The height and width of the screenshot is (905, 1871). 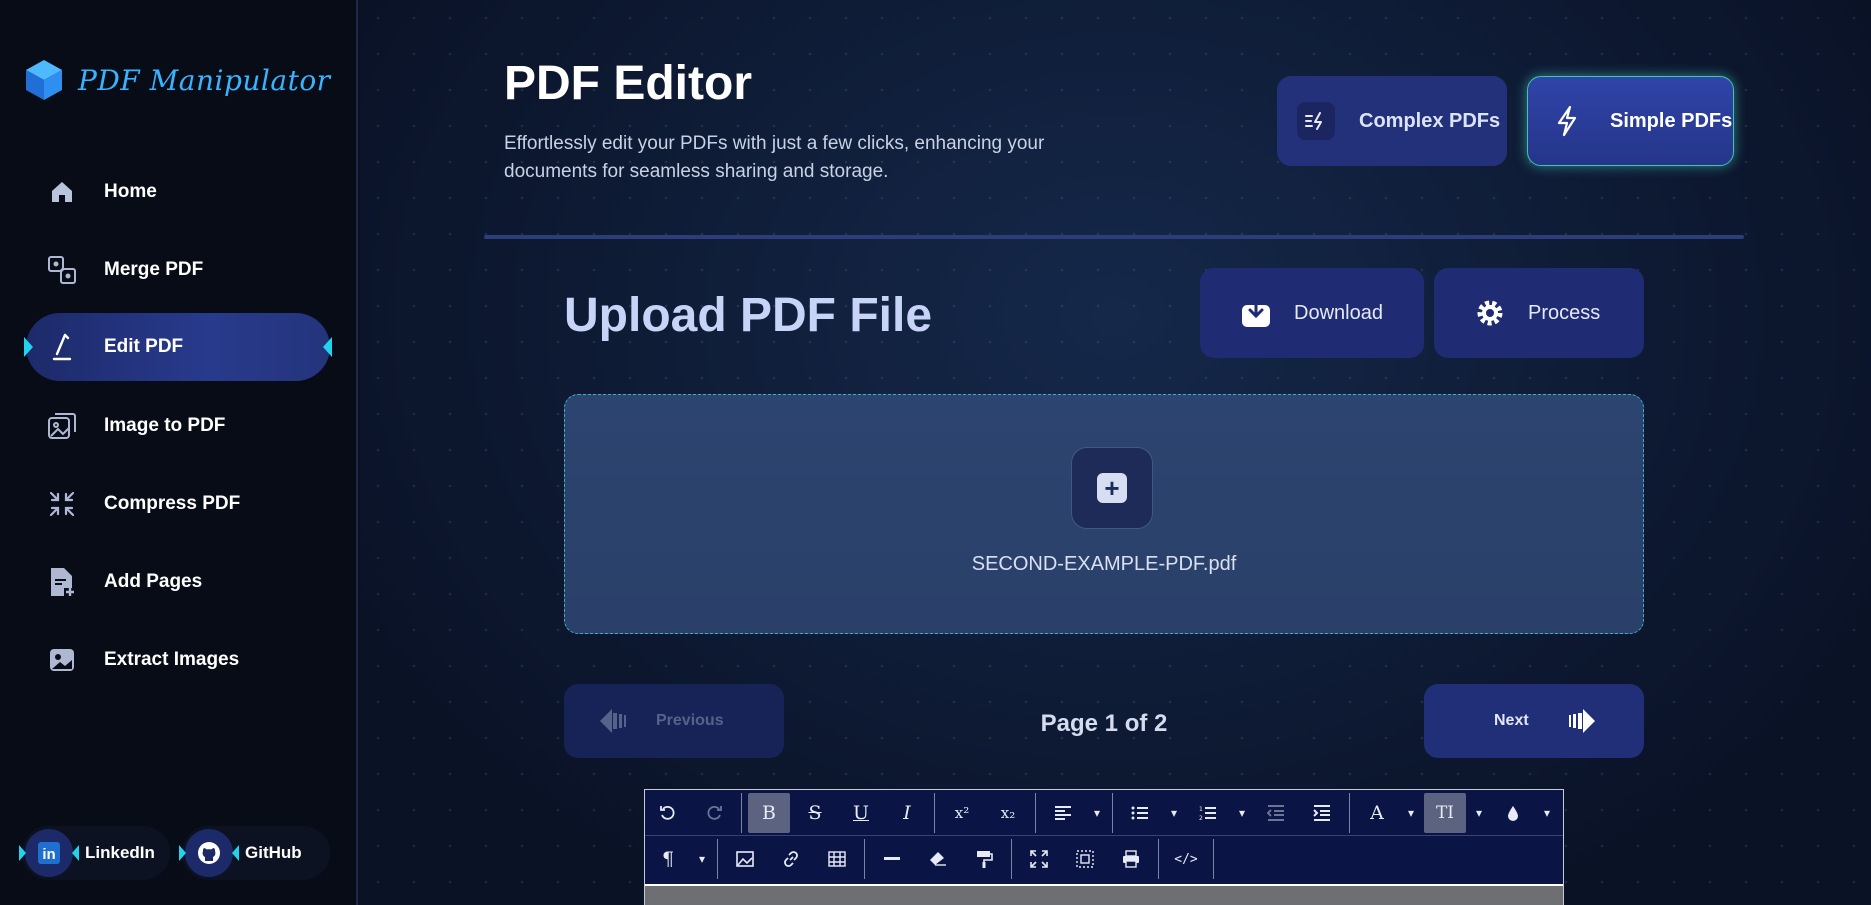 What do you see at coordinates (1063, 813) in the screenshot?
I see `align-icon` at bounding box center [1063, 813].